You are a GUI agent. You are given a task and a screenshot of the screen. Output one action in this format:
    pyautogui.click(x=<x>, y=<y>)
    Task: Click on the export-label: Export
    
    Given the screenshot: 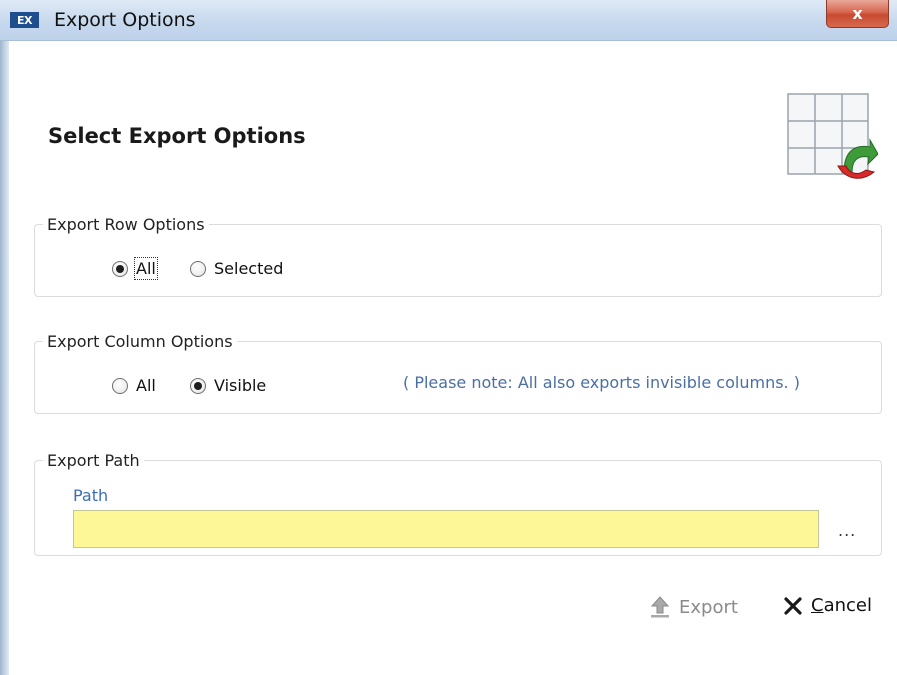 What is the action you would take?
    pyautogui.click(x=708, y=607)
    